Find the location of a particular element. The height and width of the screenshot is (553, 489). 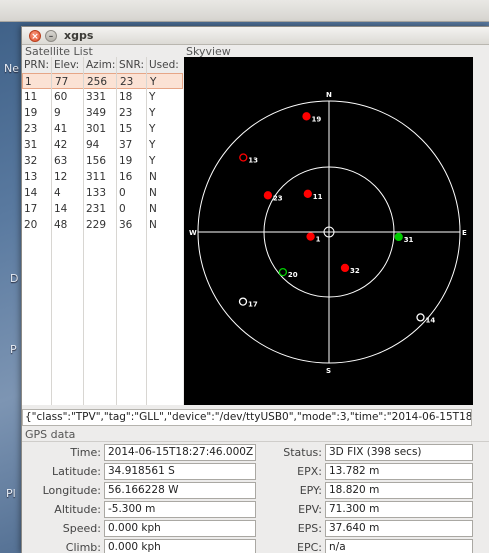

table-cell: 229 is located at coordinates (96, 225).